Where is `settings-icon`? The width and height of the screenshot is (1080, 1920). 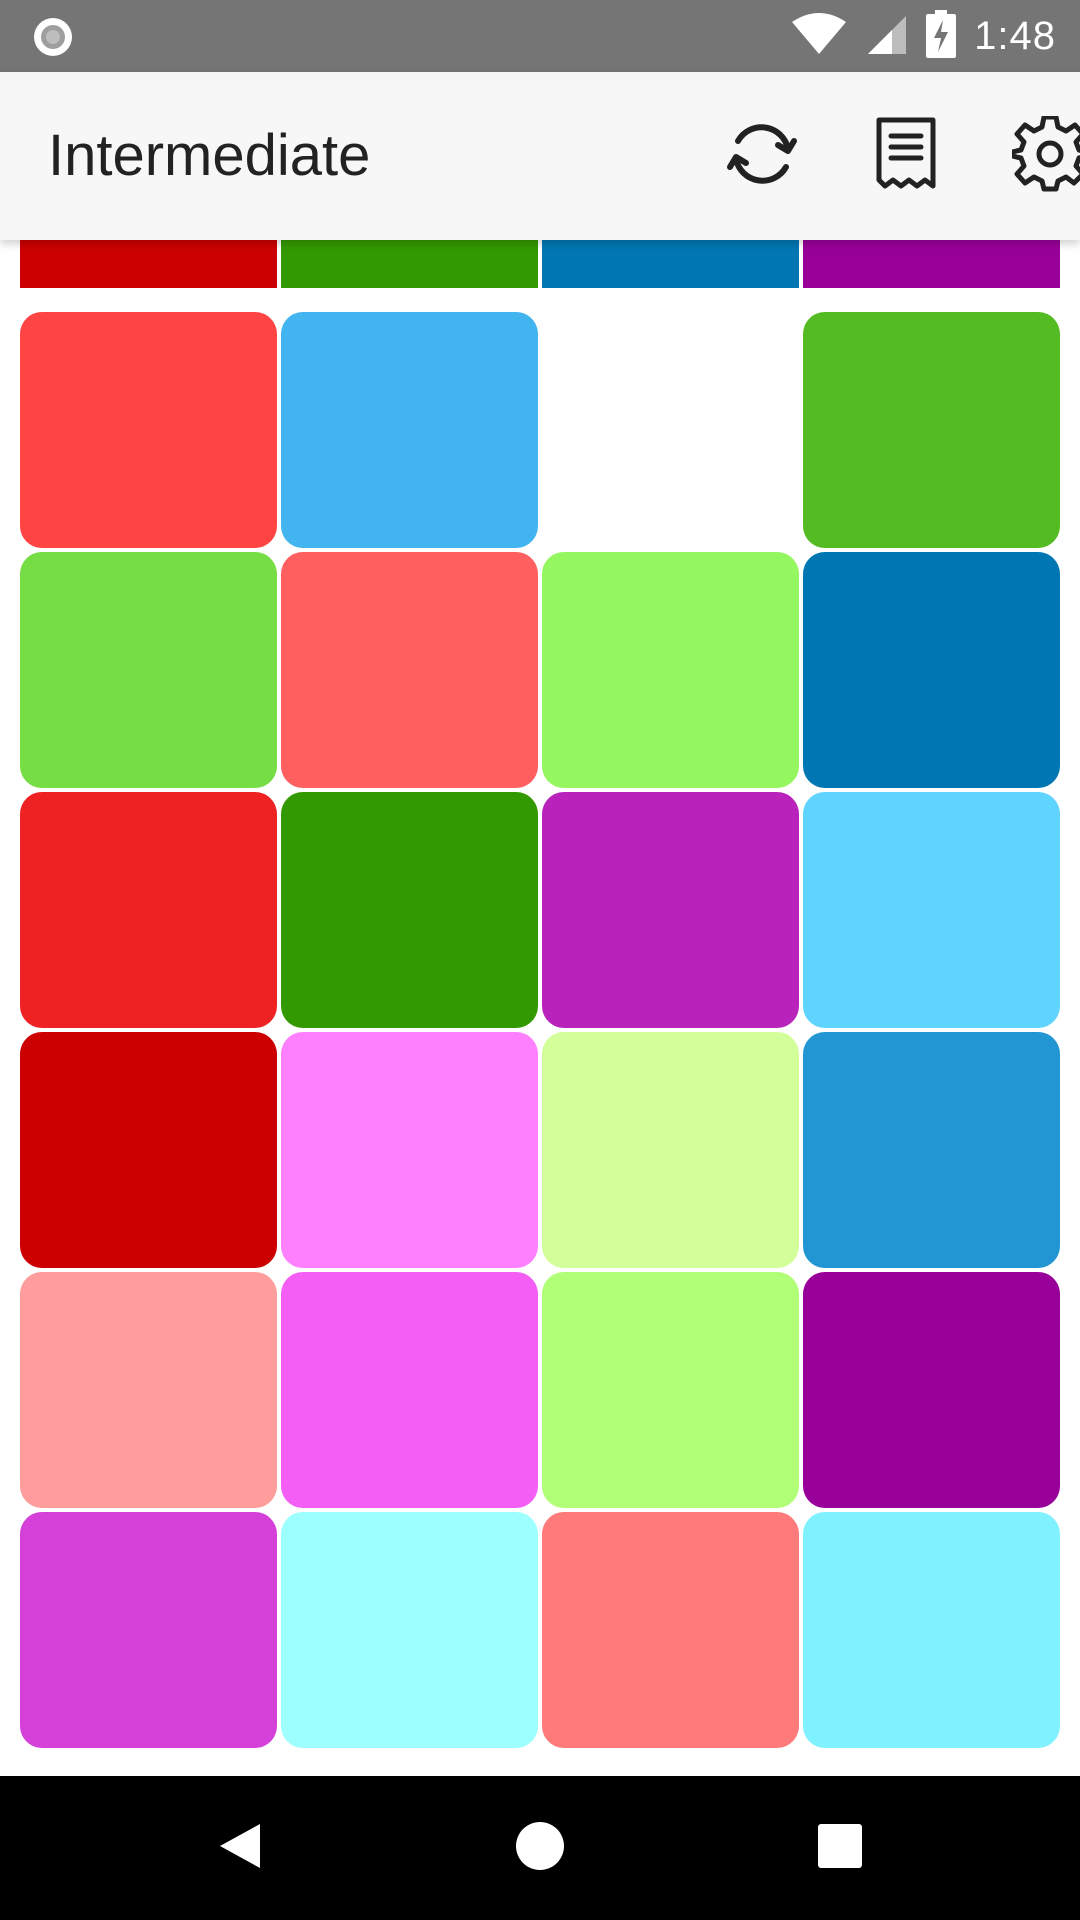 settings-icon is located at coordinates (1044, 155).